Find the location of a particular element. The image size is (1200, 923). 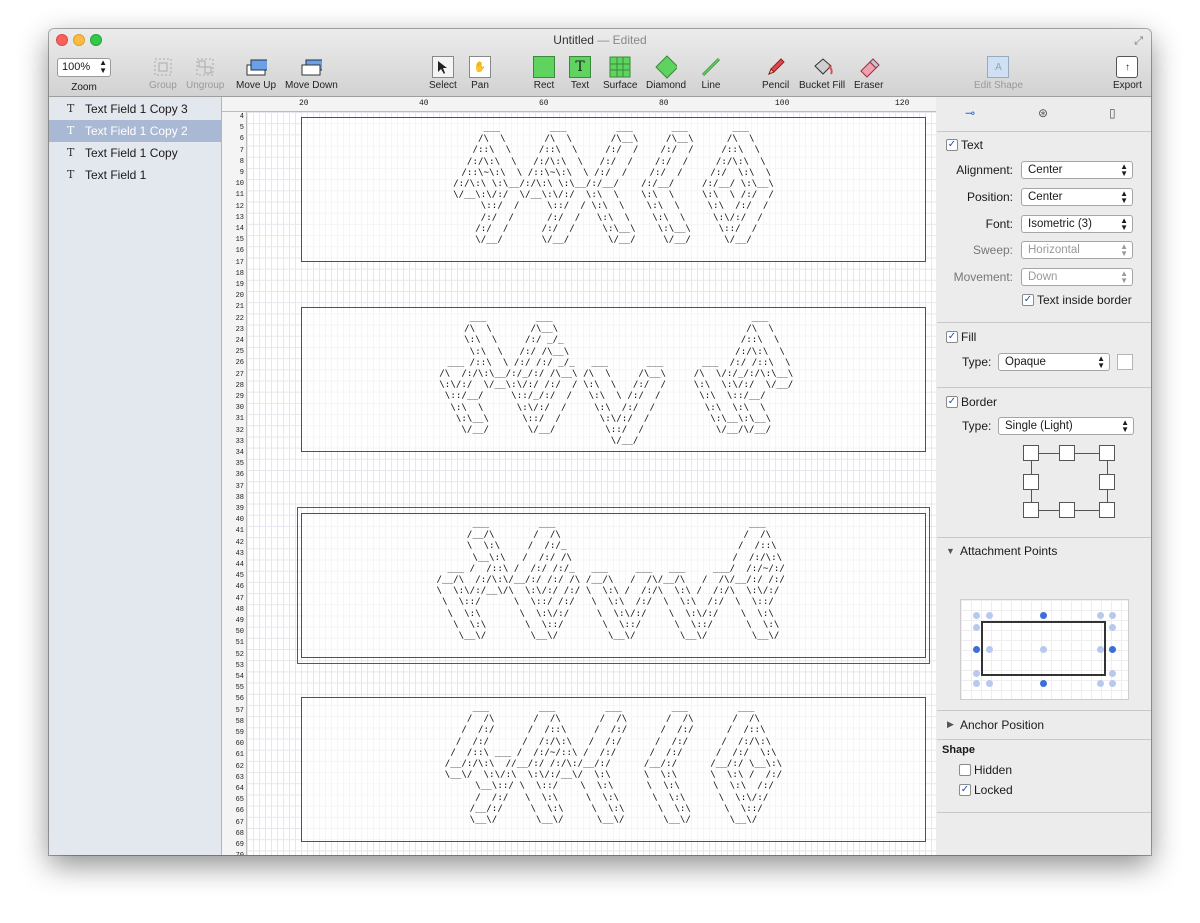

surface-tool-button: Surface is located at coordinates (620, 73).